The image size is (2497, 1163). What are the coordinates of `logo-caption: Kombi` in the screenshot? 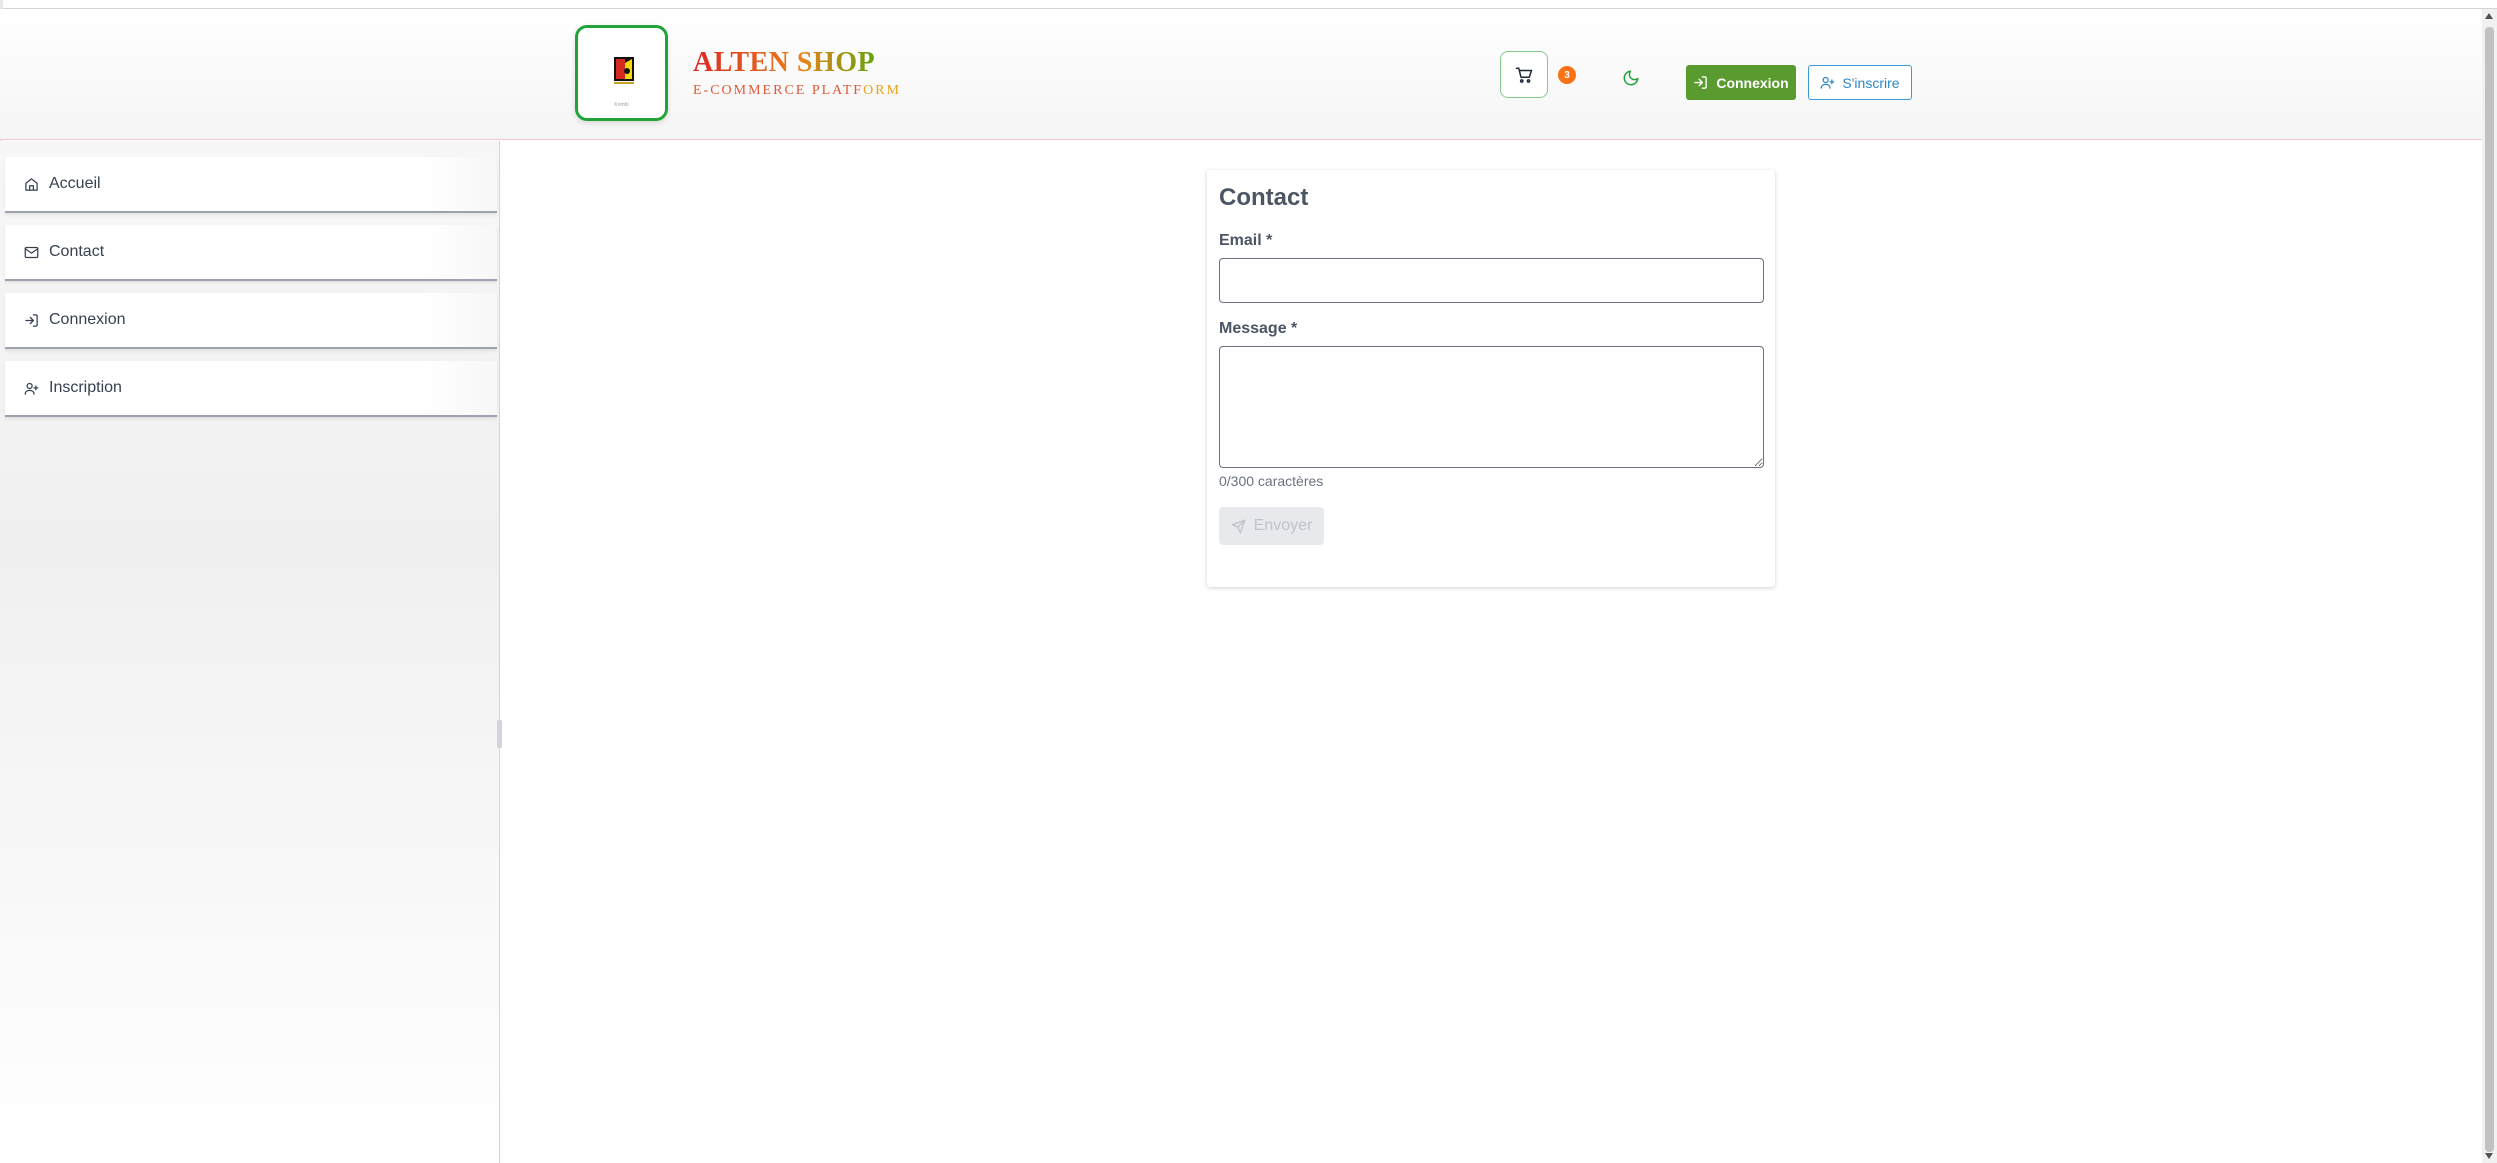 It's located at (621, 105).